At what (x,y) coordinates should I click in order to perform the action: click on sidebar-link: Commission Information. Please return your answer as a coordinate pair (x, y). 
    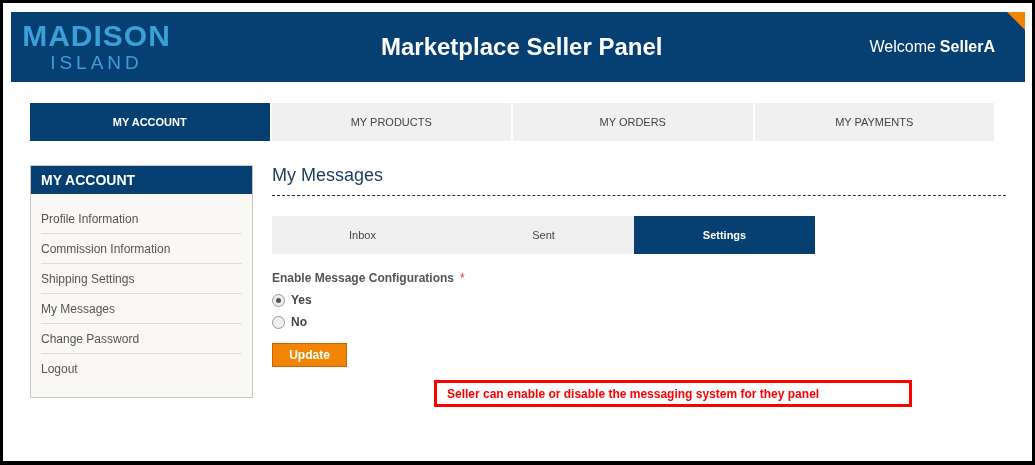
    Looking at the image, I should click on (141, 249).